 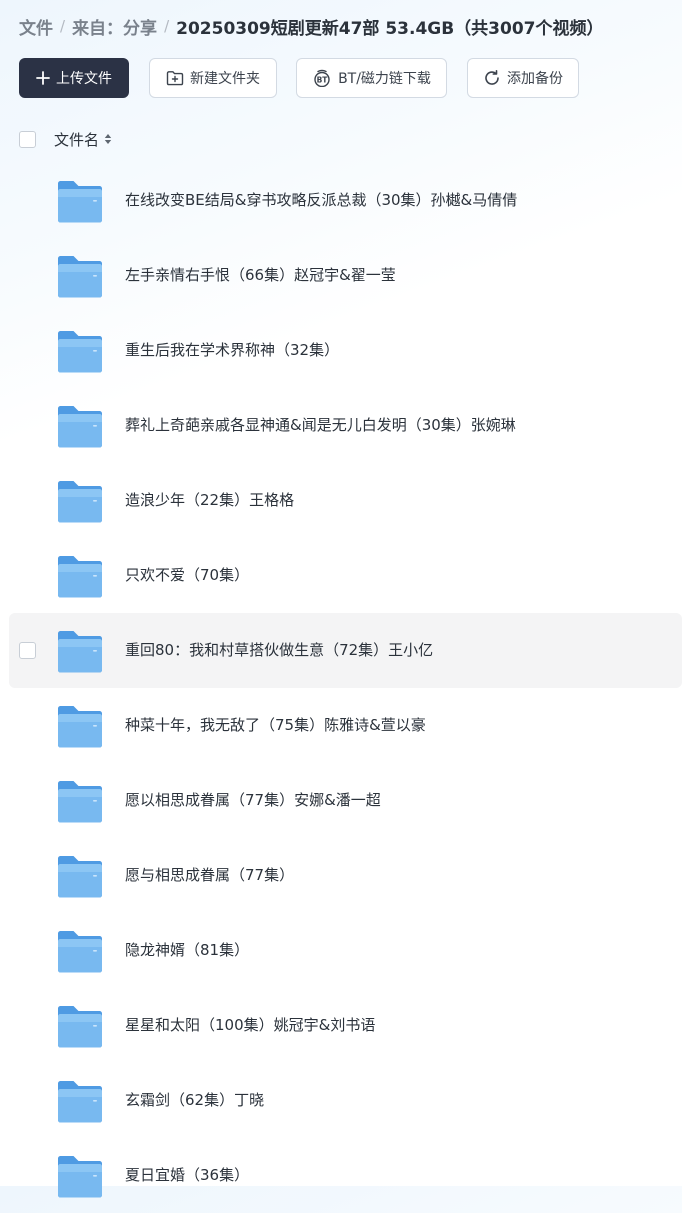 What do you see at coordinates (175, 78) in the screenshot?
I see `folder-plus-icon` at bounding box center [175, 78].